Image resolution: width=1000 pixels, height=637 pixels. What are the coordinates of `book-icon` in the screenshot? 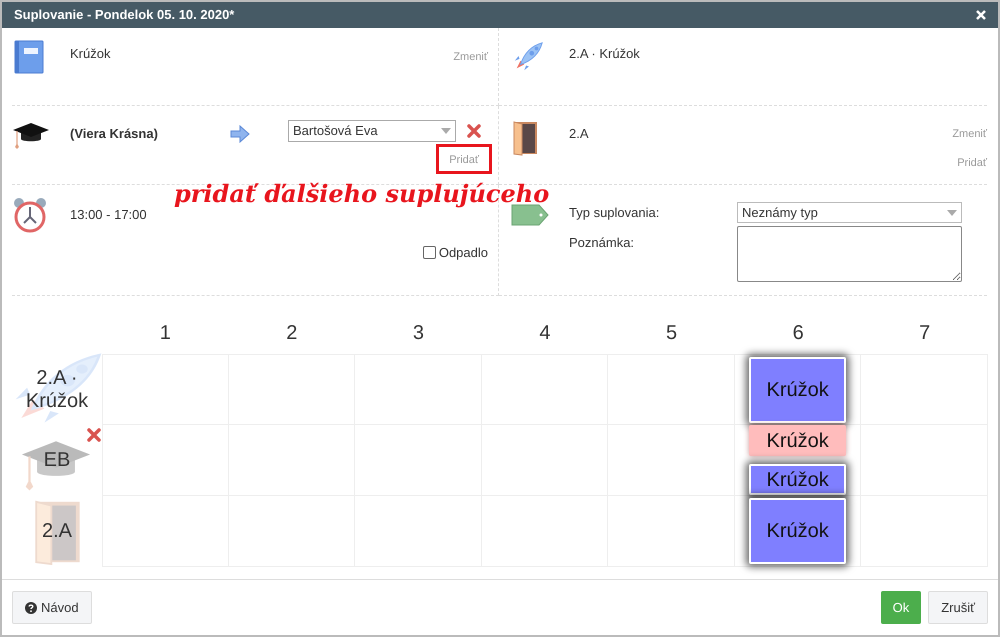 It's located at (29, 57).